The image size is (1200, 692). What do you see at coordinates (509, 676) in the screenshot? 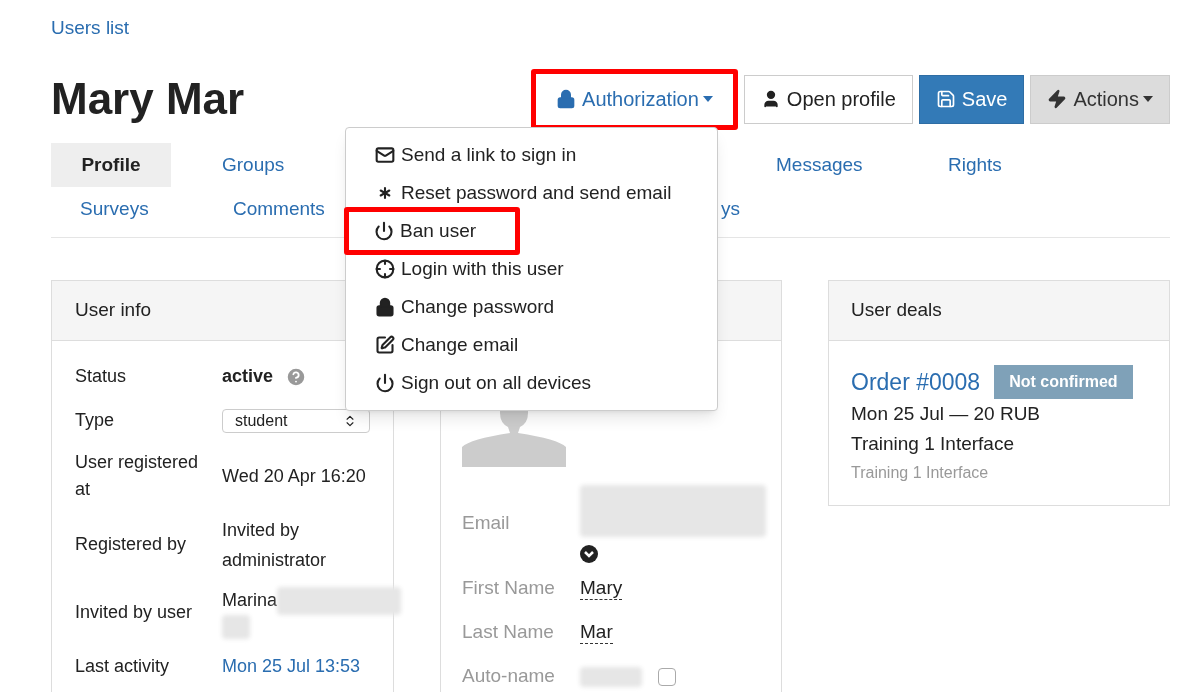
I see `field-label: Auto-name` at bounding box center [509, 676].